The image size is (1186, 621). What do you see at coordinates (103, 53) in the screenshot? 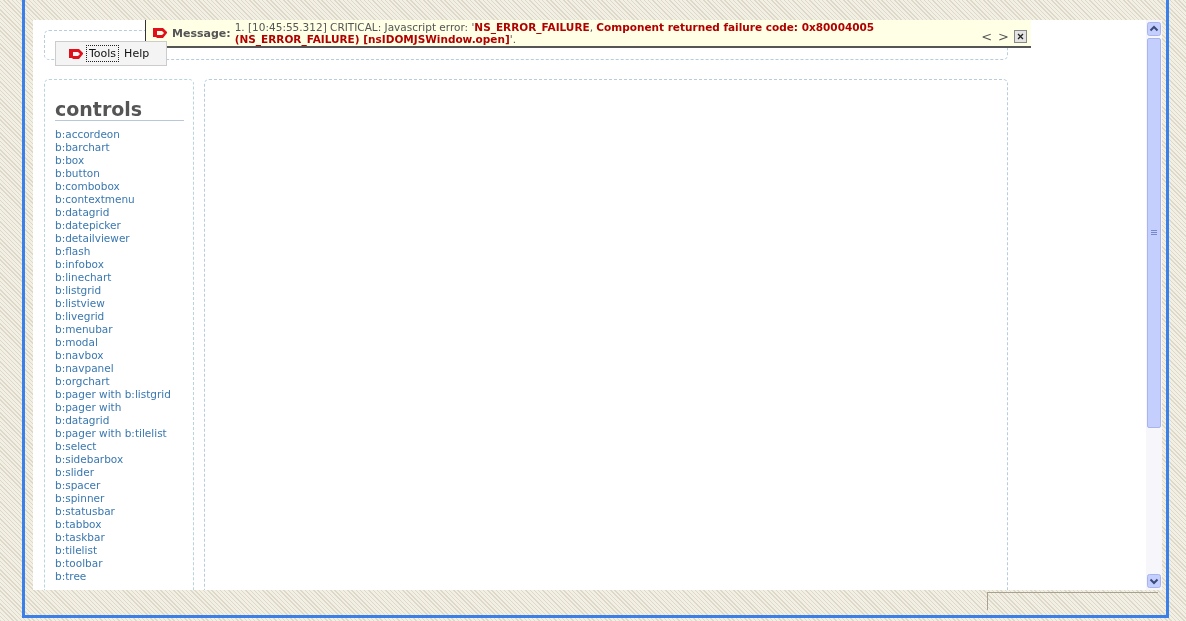
I see `menu-item: Tools` at bounding box center [103, 53].